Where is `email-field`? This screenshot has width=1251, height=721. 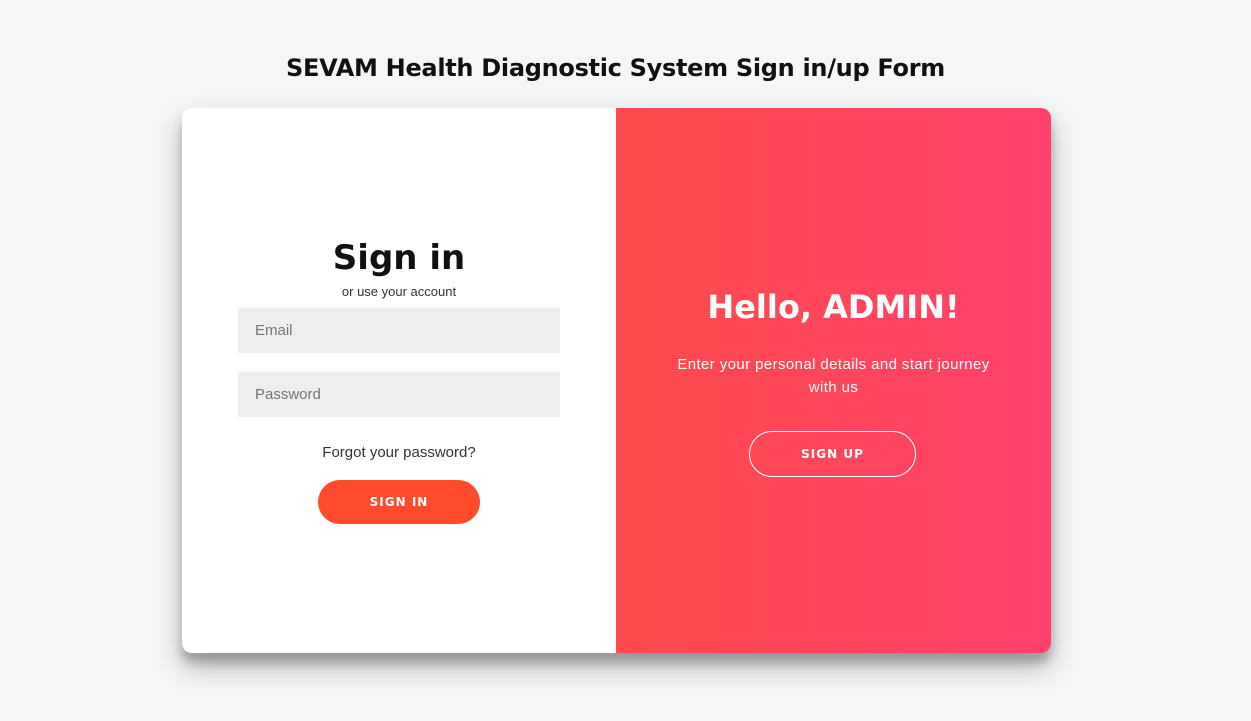
email-field is located at coordinates (399, 330).